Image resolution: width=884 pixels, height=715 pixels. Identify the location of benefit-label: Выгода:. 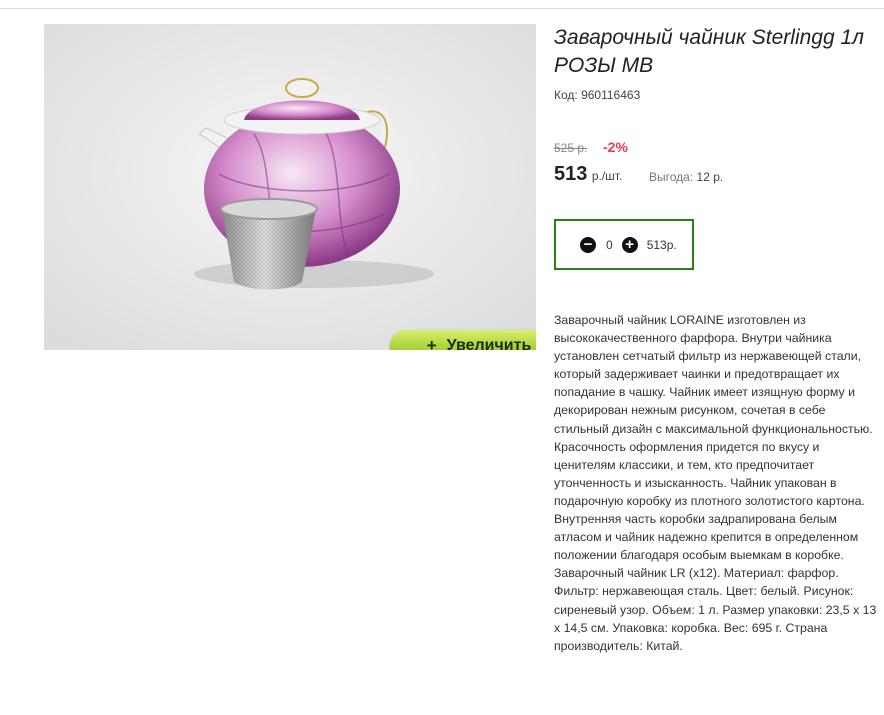
(671, 177).